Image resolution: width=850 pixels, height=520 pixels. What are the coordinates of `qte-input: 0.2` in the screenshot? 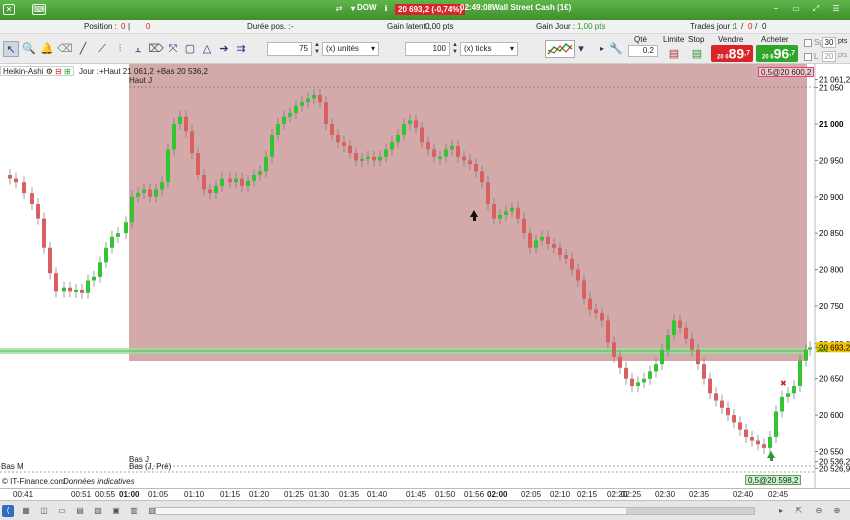 It's located at (643, 51).